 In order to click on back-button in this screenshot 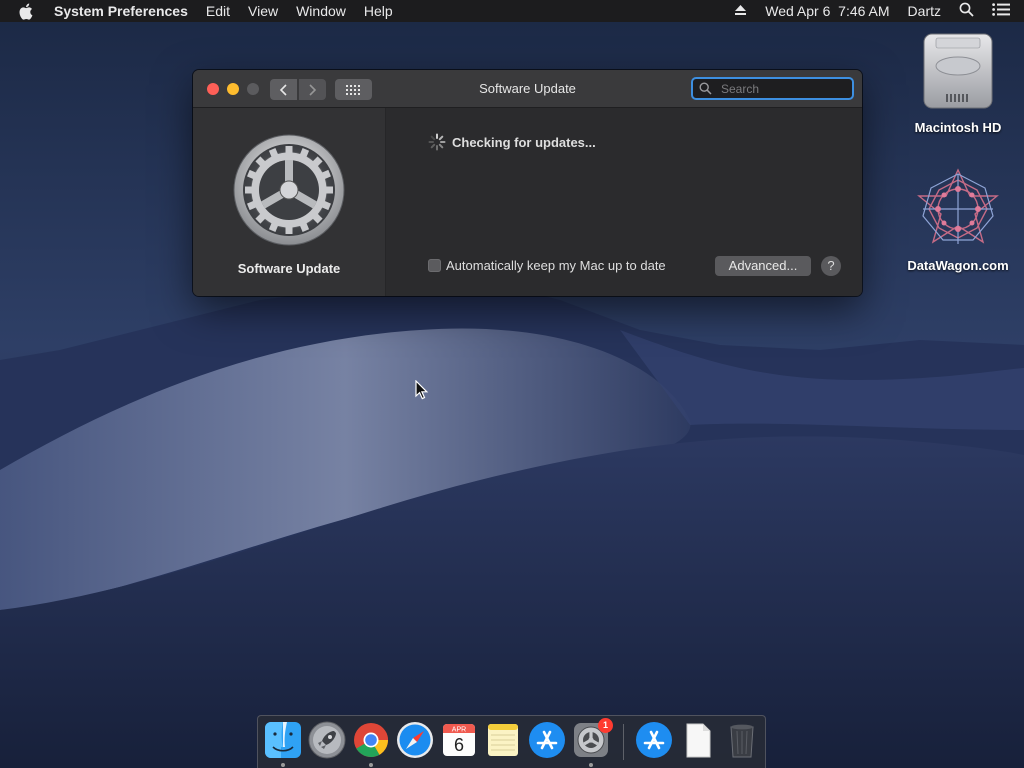, I will do `click(283, 89)`.